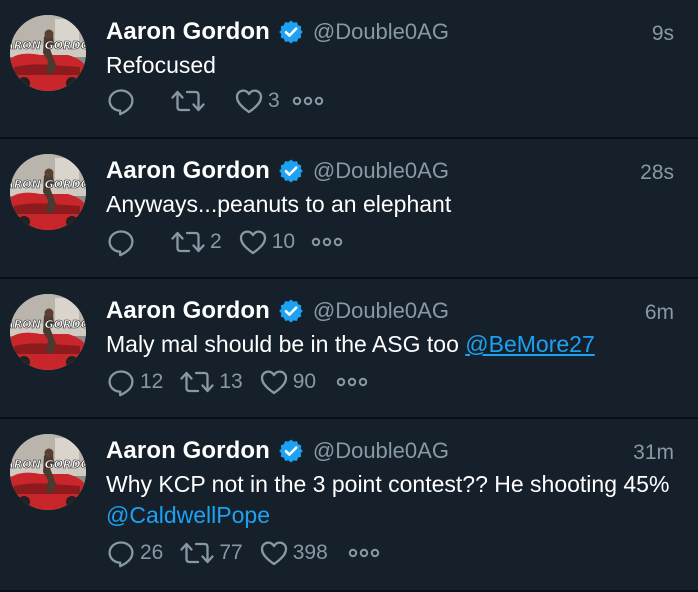  Describe the element at coordinates (310, 552) in the screenshot. I see `like-count: 398` at that location.